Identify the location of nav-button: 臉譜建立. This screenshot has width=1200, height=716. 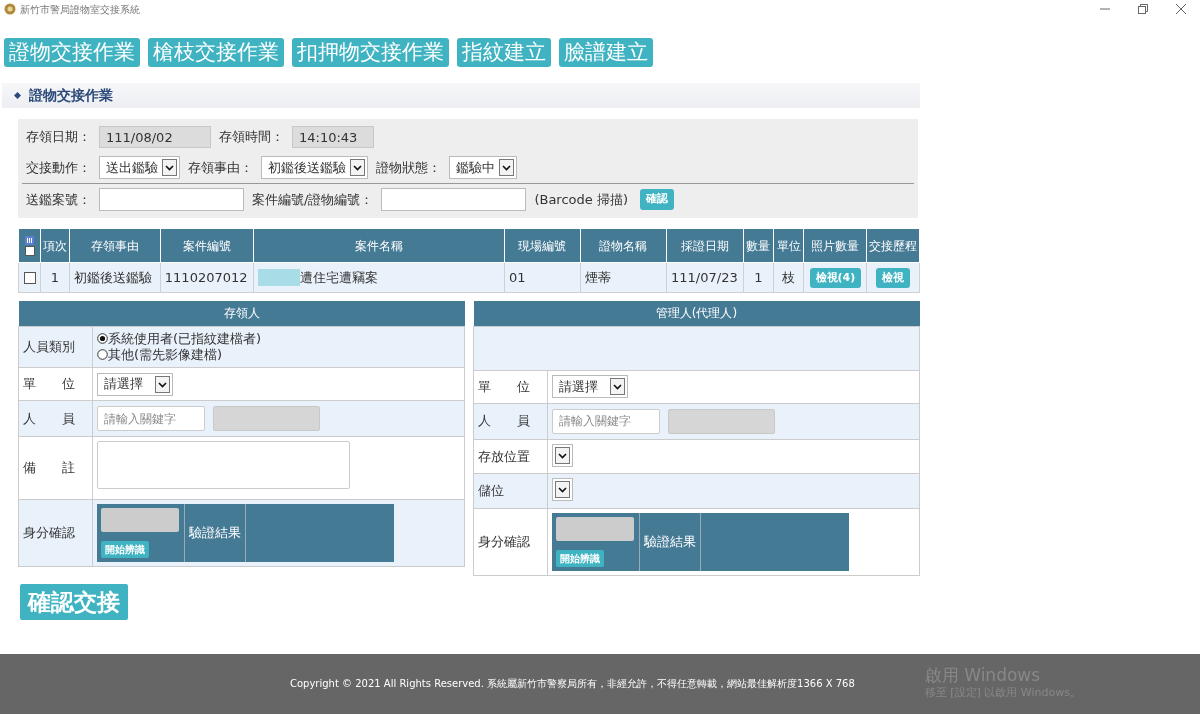
(606, 52).